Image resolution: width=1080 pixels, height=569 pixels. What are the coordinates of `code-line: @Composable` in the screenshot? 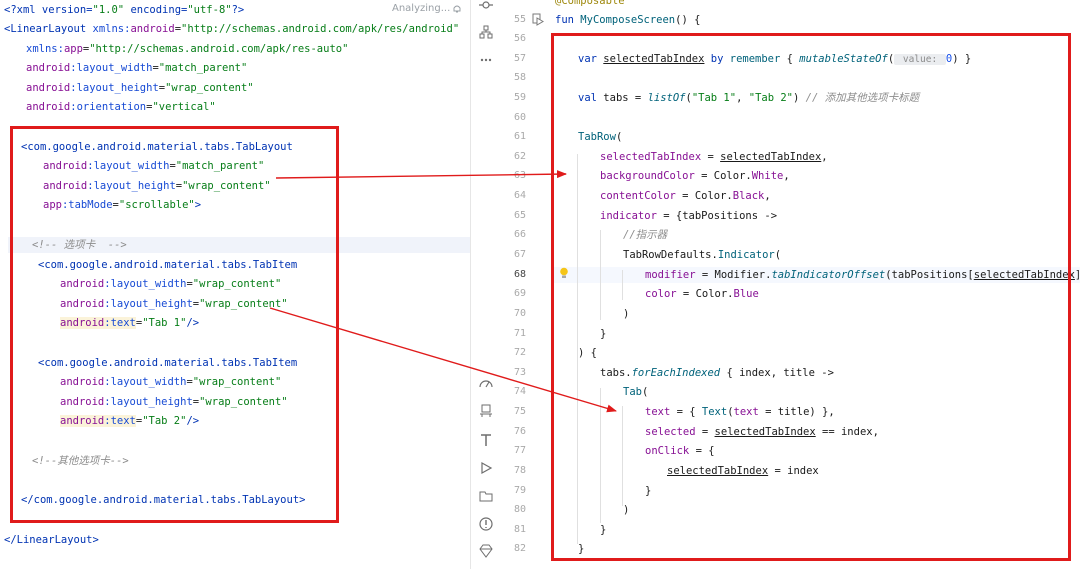 It's located at (590, 3).